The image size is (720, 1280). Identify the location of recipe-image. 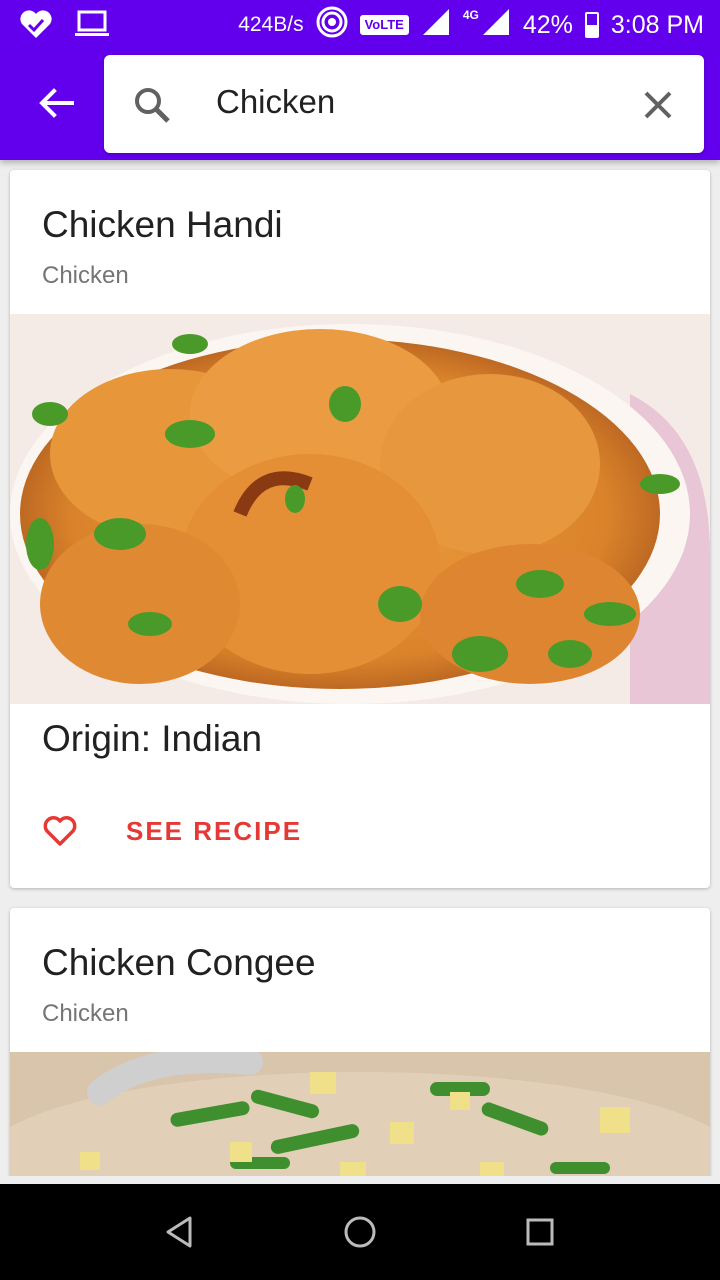
(360, 1111).